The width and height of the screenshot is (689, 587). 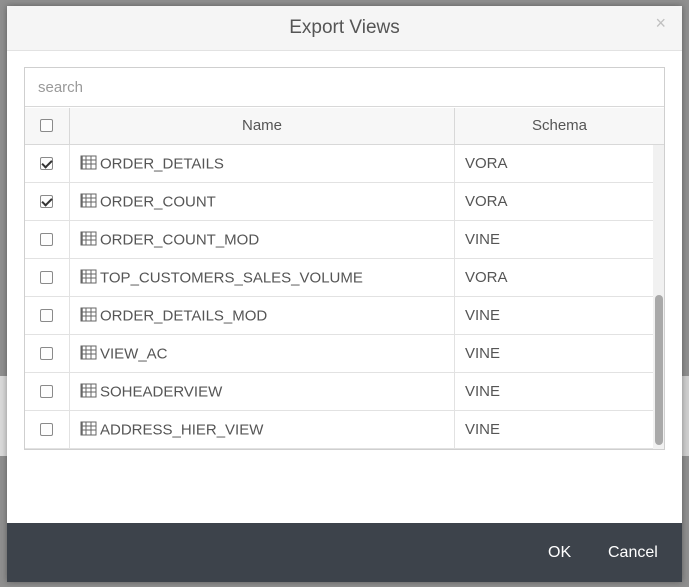 What do you see at coordinates (182, 430) in the screenshot?
I see `row-name: ADDRESS_HIER_VIEW` at bounding box center [182, 430].